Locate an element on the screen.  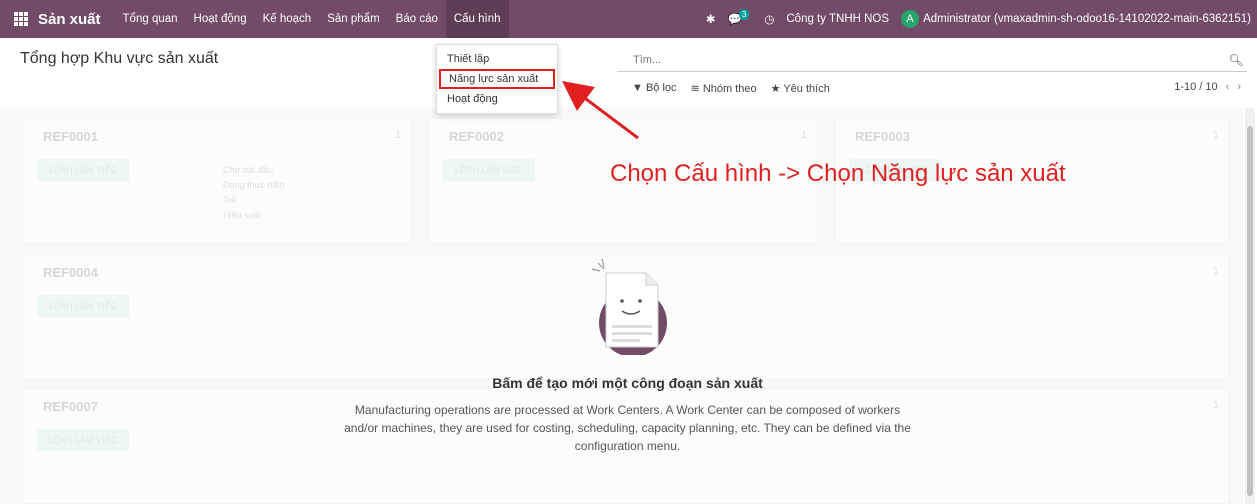
group-by-button: ≋ Nhóm theo is located at coordinates (724, 88).